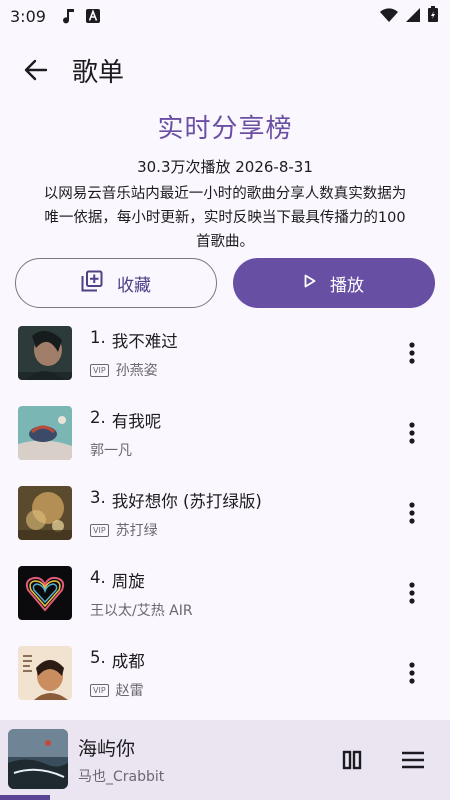 This screenshot has width=450, height=800. What do you see at coordinates (225, 797) in the screenshot?
I see `playback-progress` at bounding box center [225, 797].